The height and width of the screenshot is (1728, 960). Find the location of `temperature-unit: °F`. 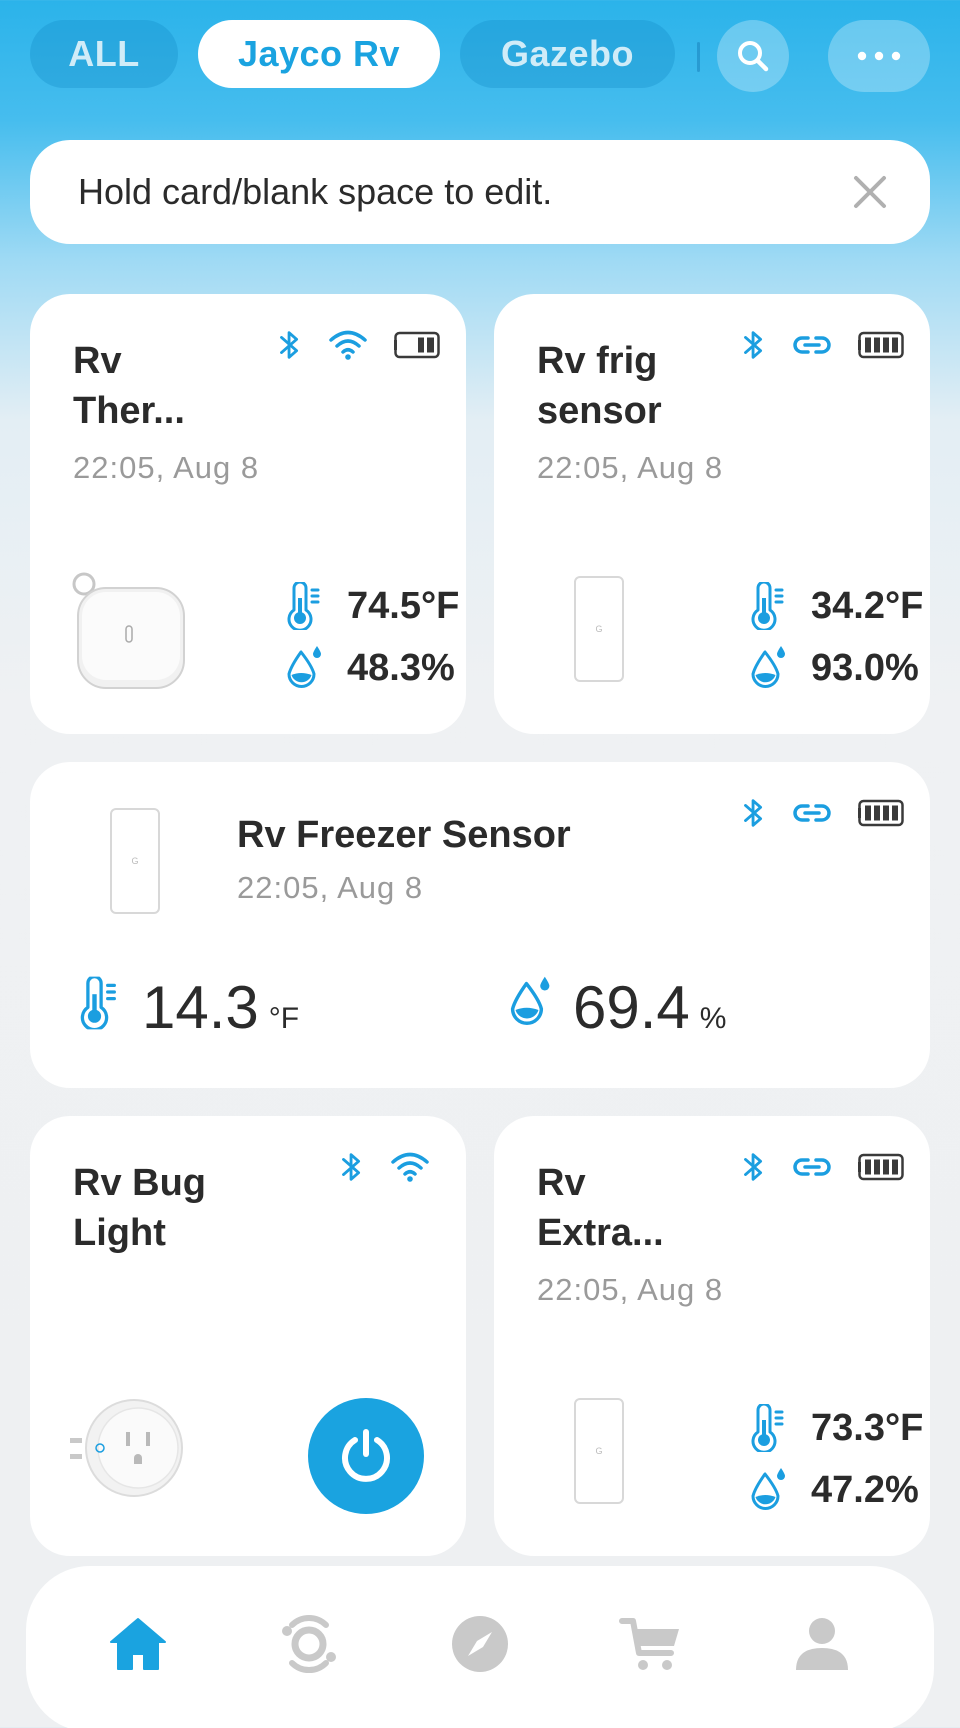

temperature-unit: °F is located at coordinates (284, 1018).